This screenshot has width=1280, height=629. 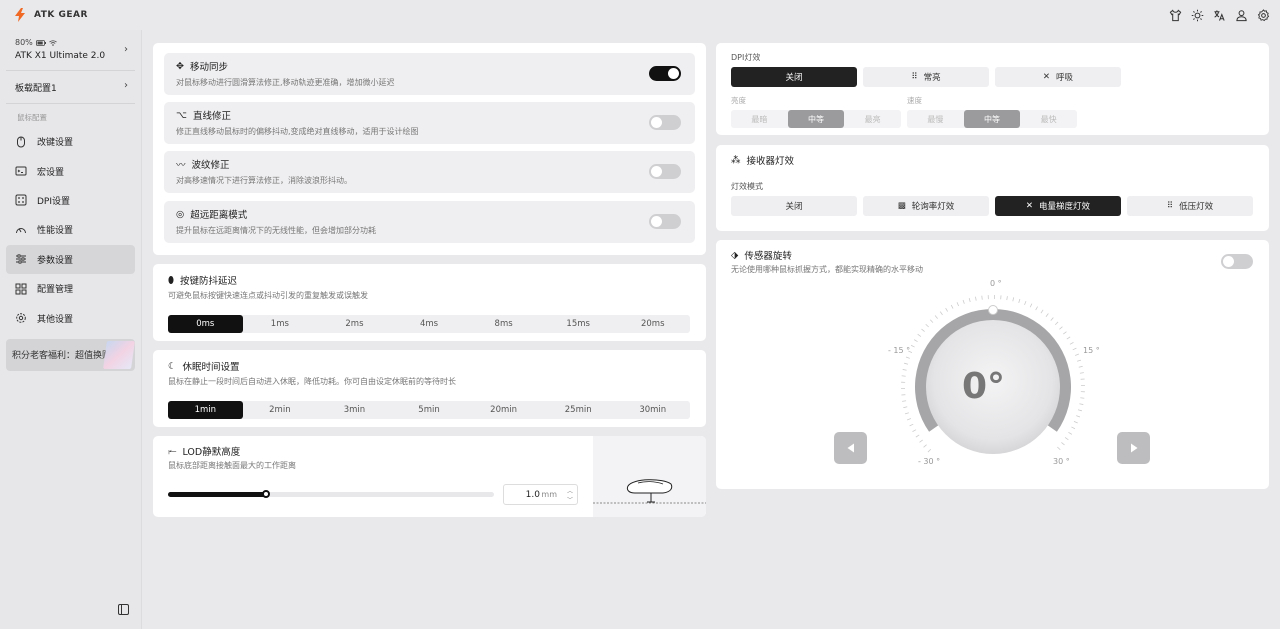 What do you see at coordinates (1237, 261) in the screenshot?
I see `sensor-rotation-toggle` at bounding box center [1237, 261].